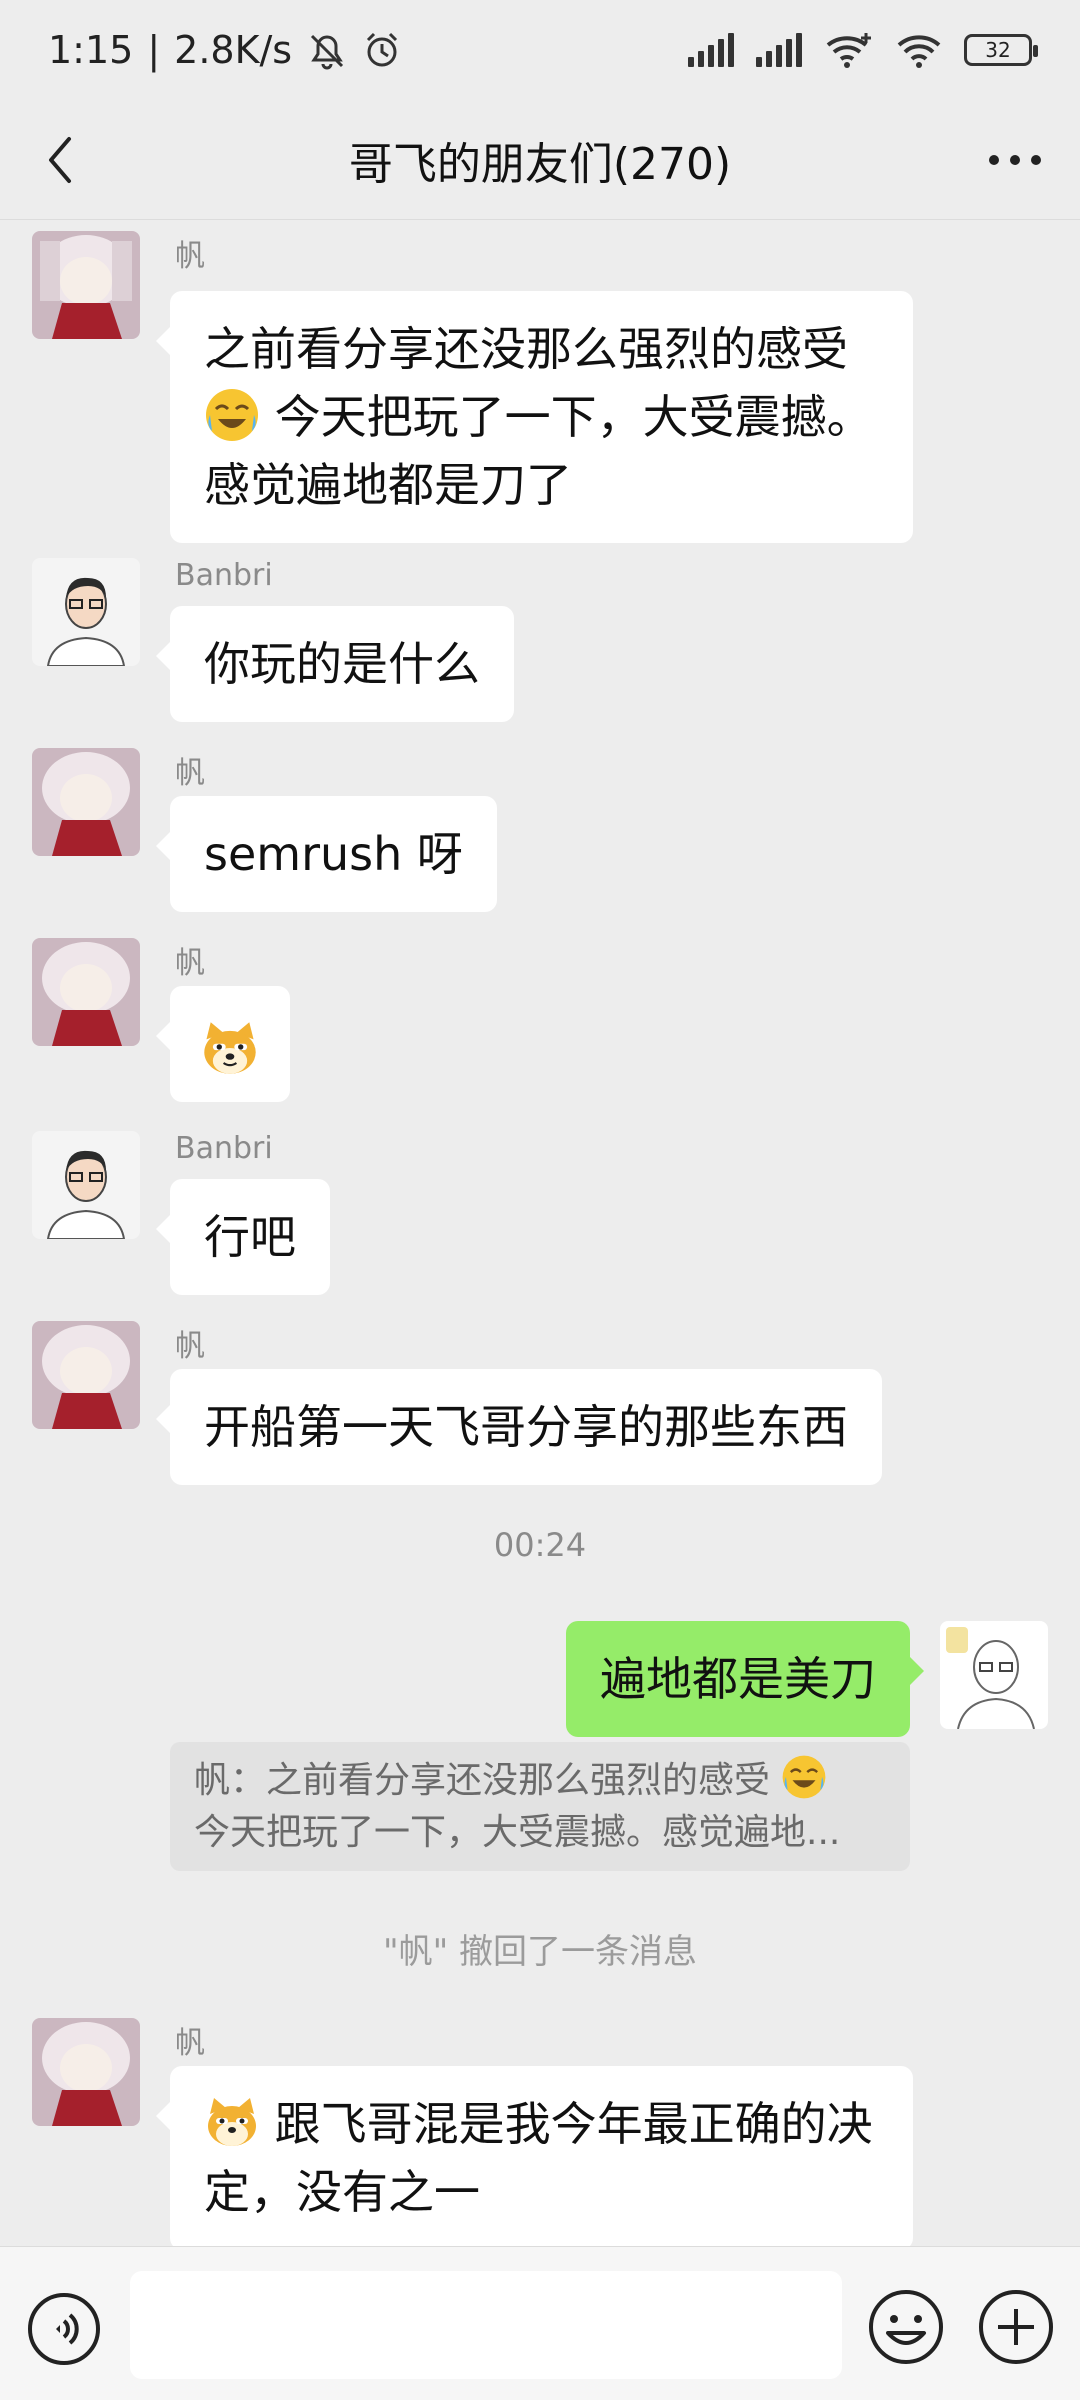  Describe the element at coordinates (573, 2124) in the screenshot. I see `message-line: 跟飞哥混是我今年最正确的决` at that location.